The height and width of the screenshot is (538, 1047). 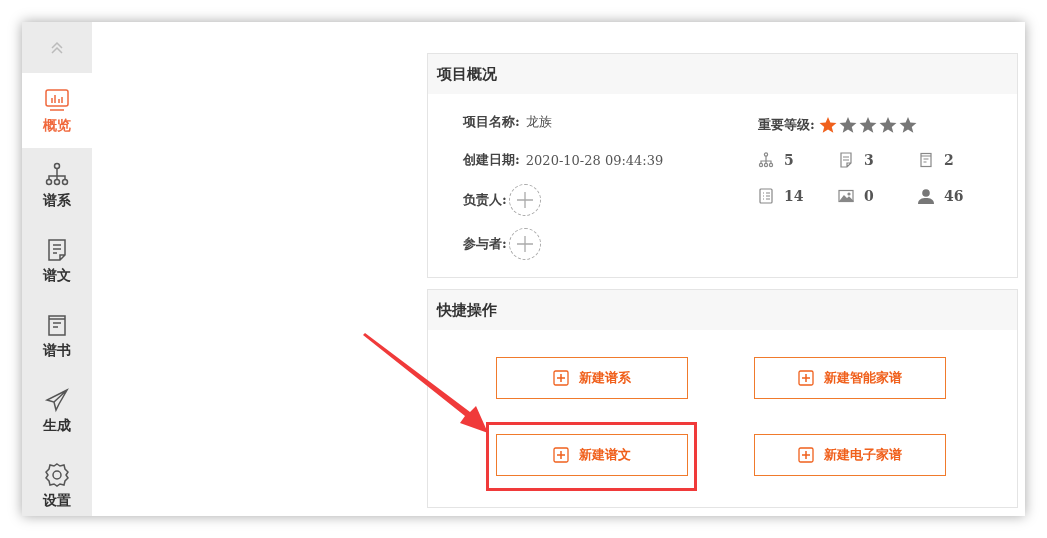 I want to click on stat-count: 2, so click(x=949, y=160).